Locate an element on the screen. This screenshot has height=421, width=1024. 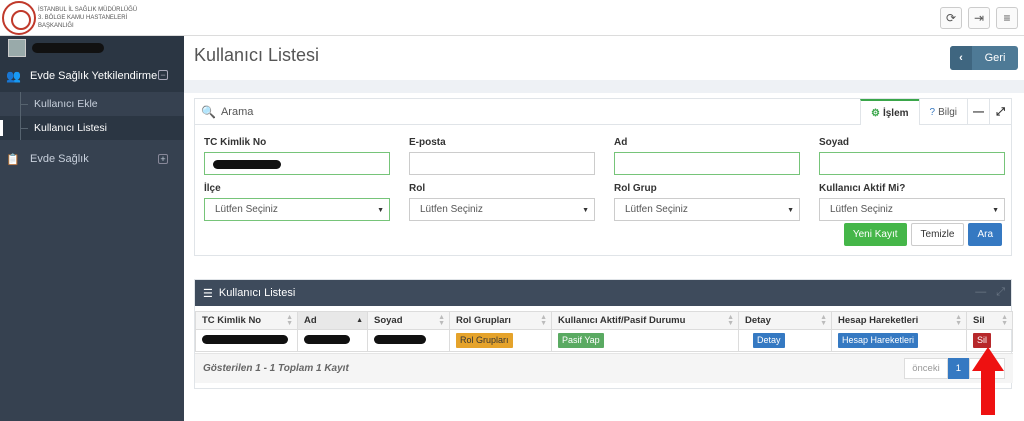
aktif-select: Lütfen Seçiniz ▼ is located at coordinates (912, 209).